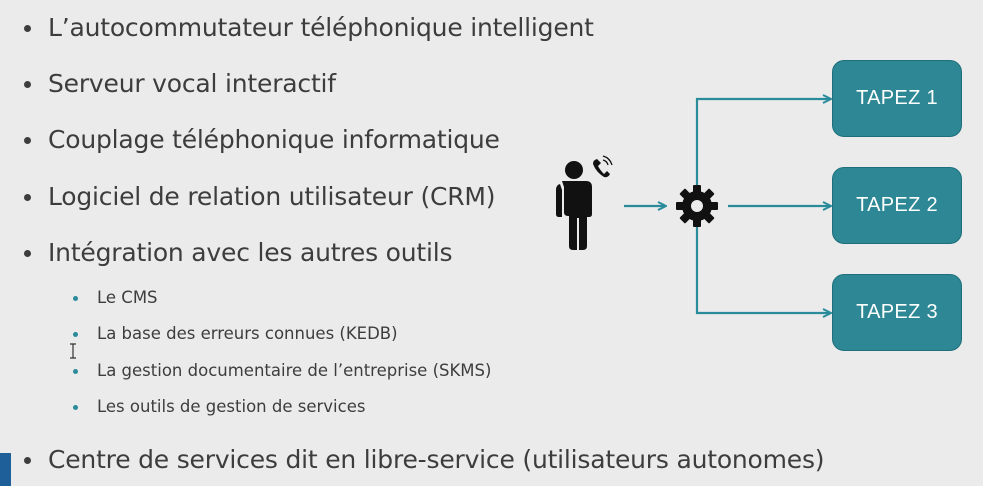 This screenshot has width=983, height=486. What do you see at coordinates (250, 252) in the screenshot?
I see `bullet-text: Intégration avec les autres outils` at bounding box center [250, 252].